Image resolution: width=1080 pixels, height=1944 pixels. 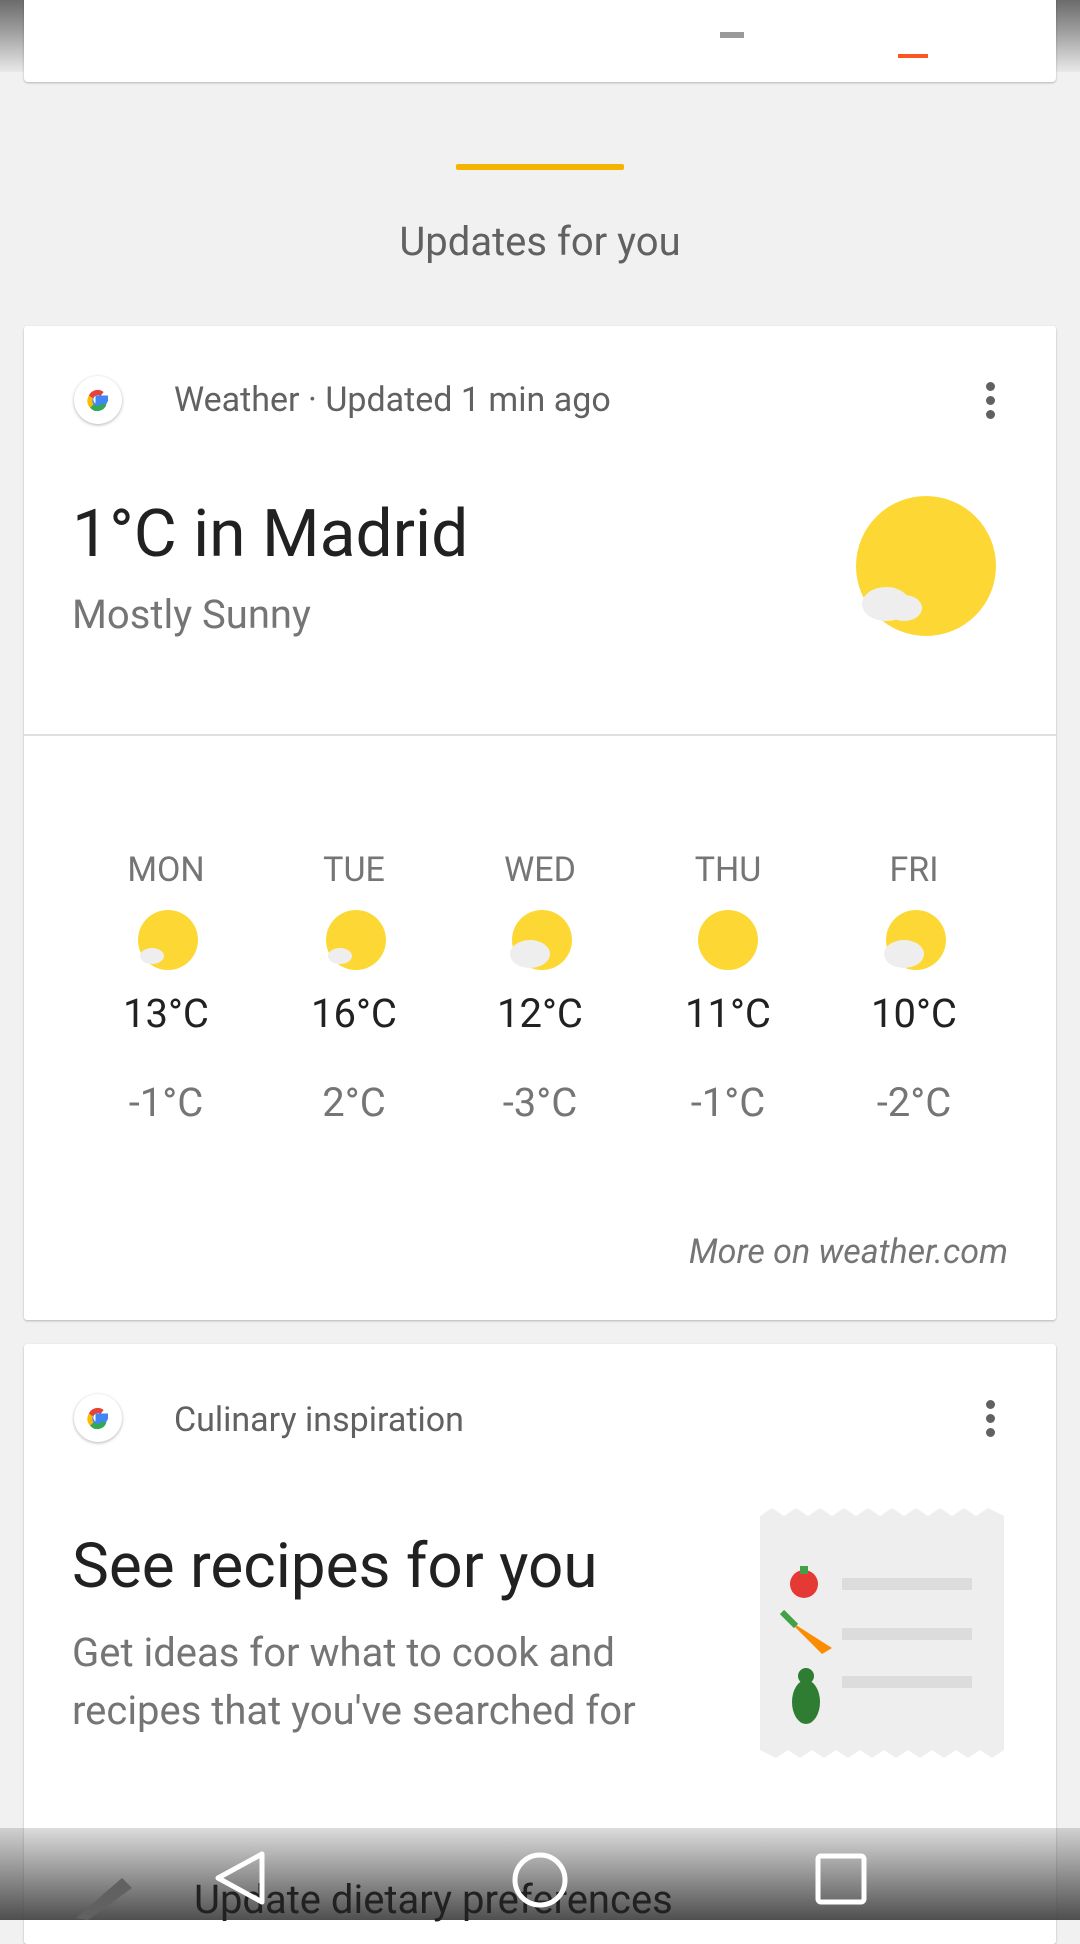 I want to click on signal-icon, so click(x=852, y=35).